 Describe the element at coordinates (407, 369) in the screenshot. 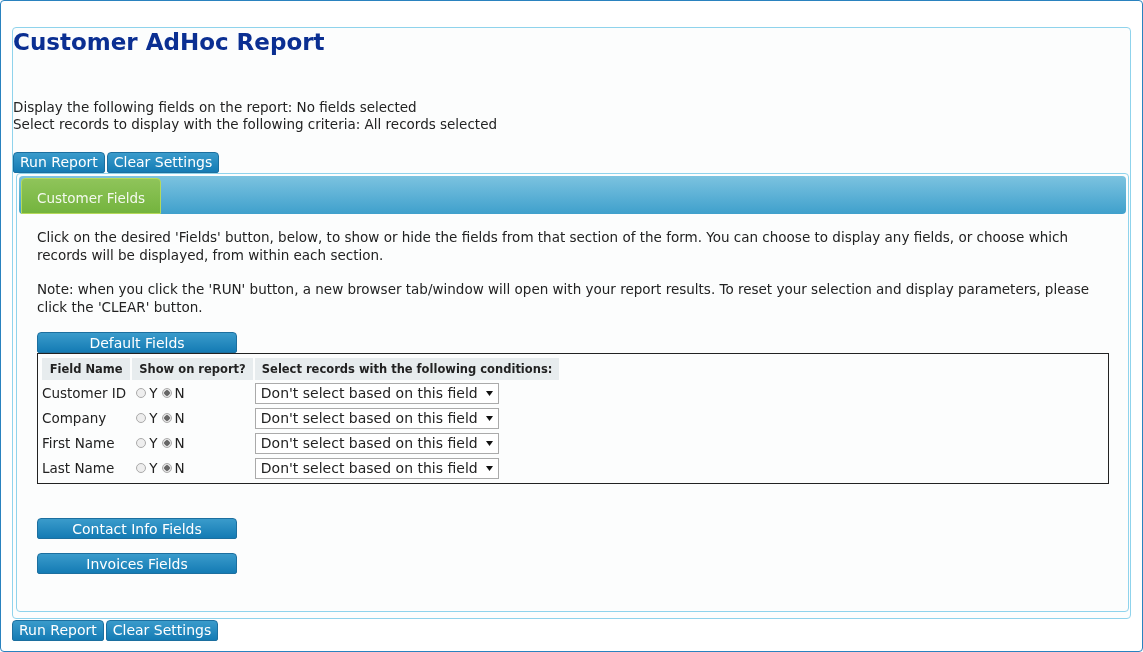

I see `column-header: Select records with the following conditions:` at that location.